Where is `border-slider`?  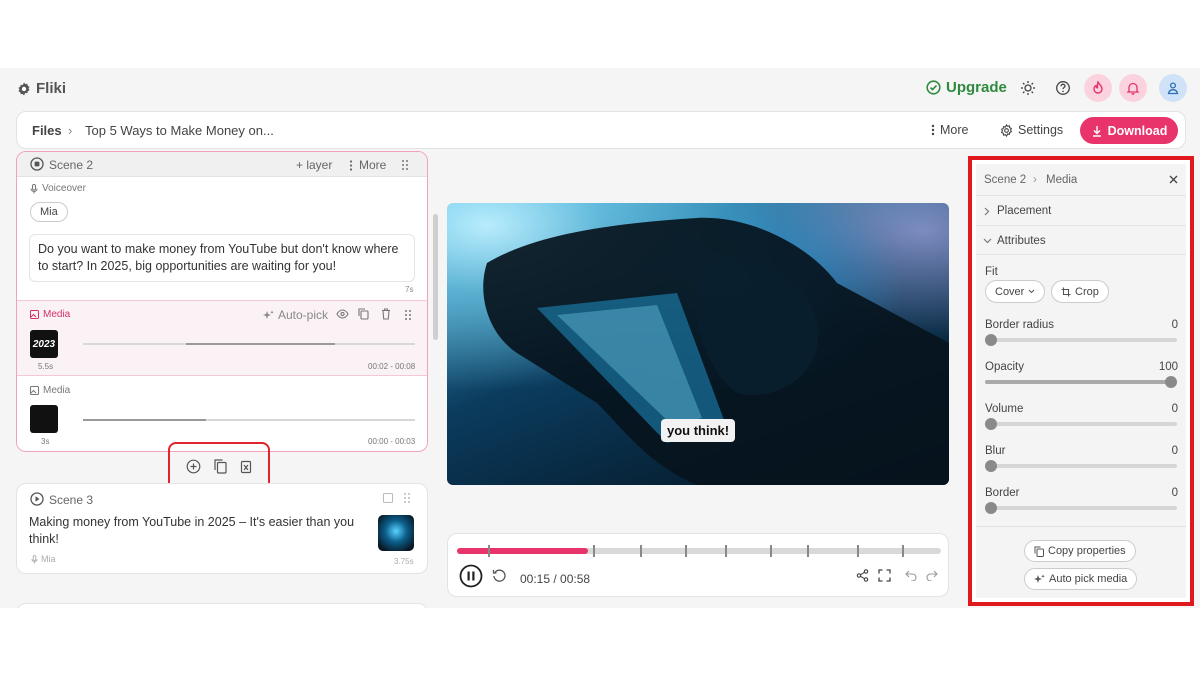
border-slider is located at coordinates (1081, 508).